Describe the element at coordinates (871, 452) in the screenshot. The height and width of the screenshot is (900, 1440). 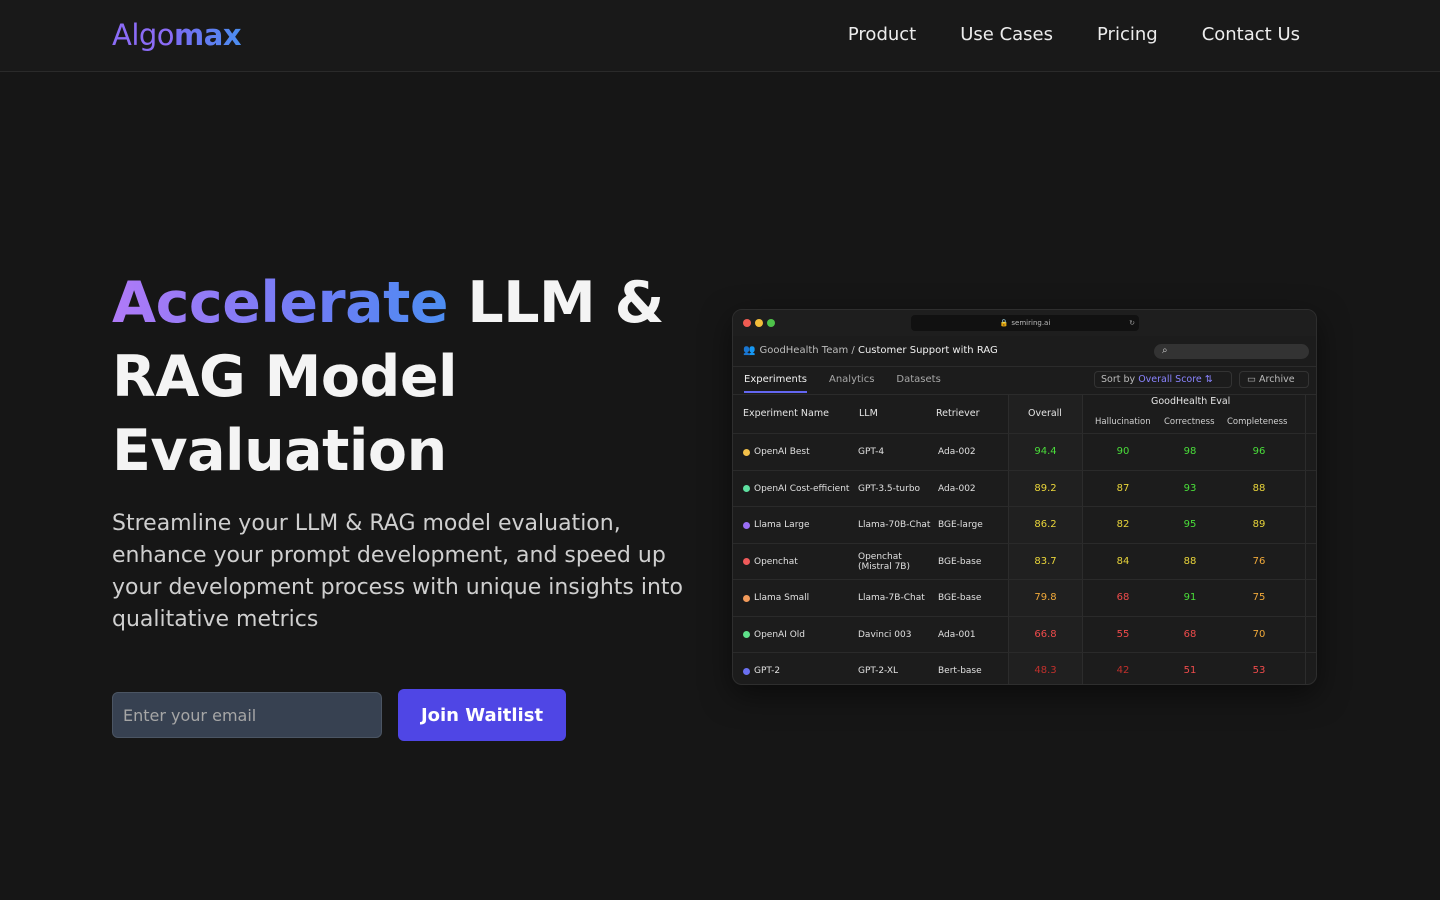
I see `llm-cell: GPT-4` at that location.